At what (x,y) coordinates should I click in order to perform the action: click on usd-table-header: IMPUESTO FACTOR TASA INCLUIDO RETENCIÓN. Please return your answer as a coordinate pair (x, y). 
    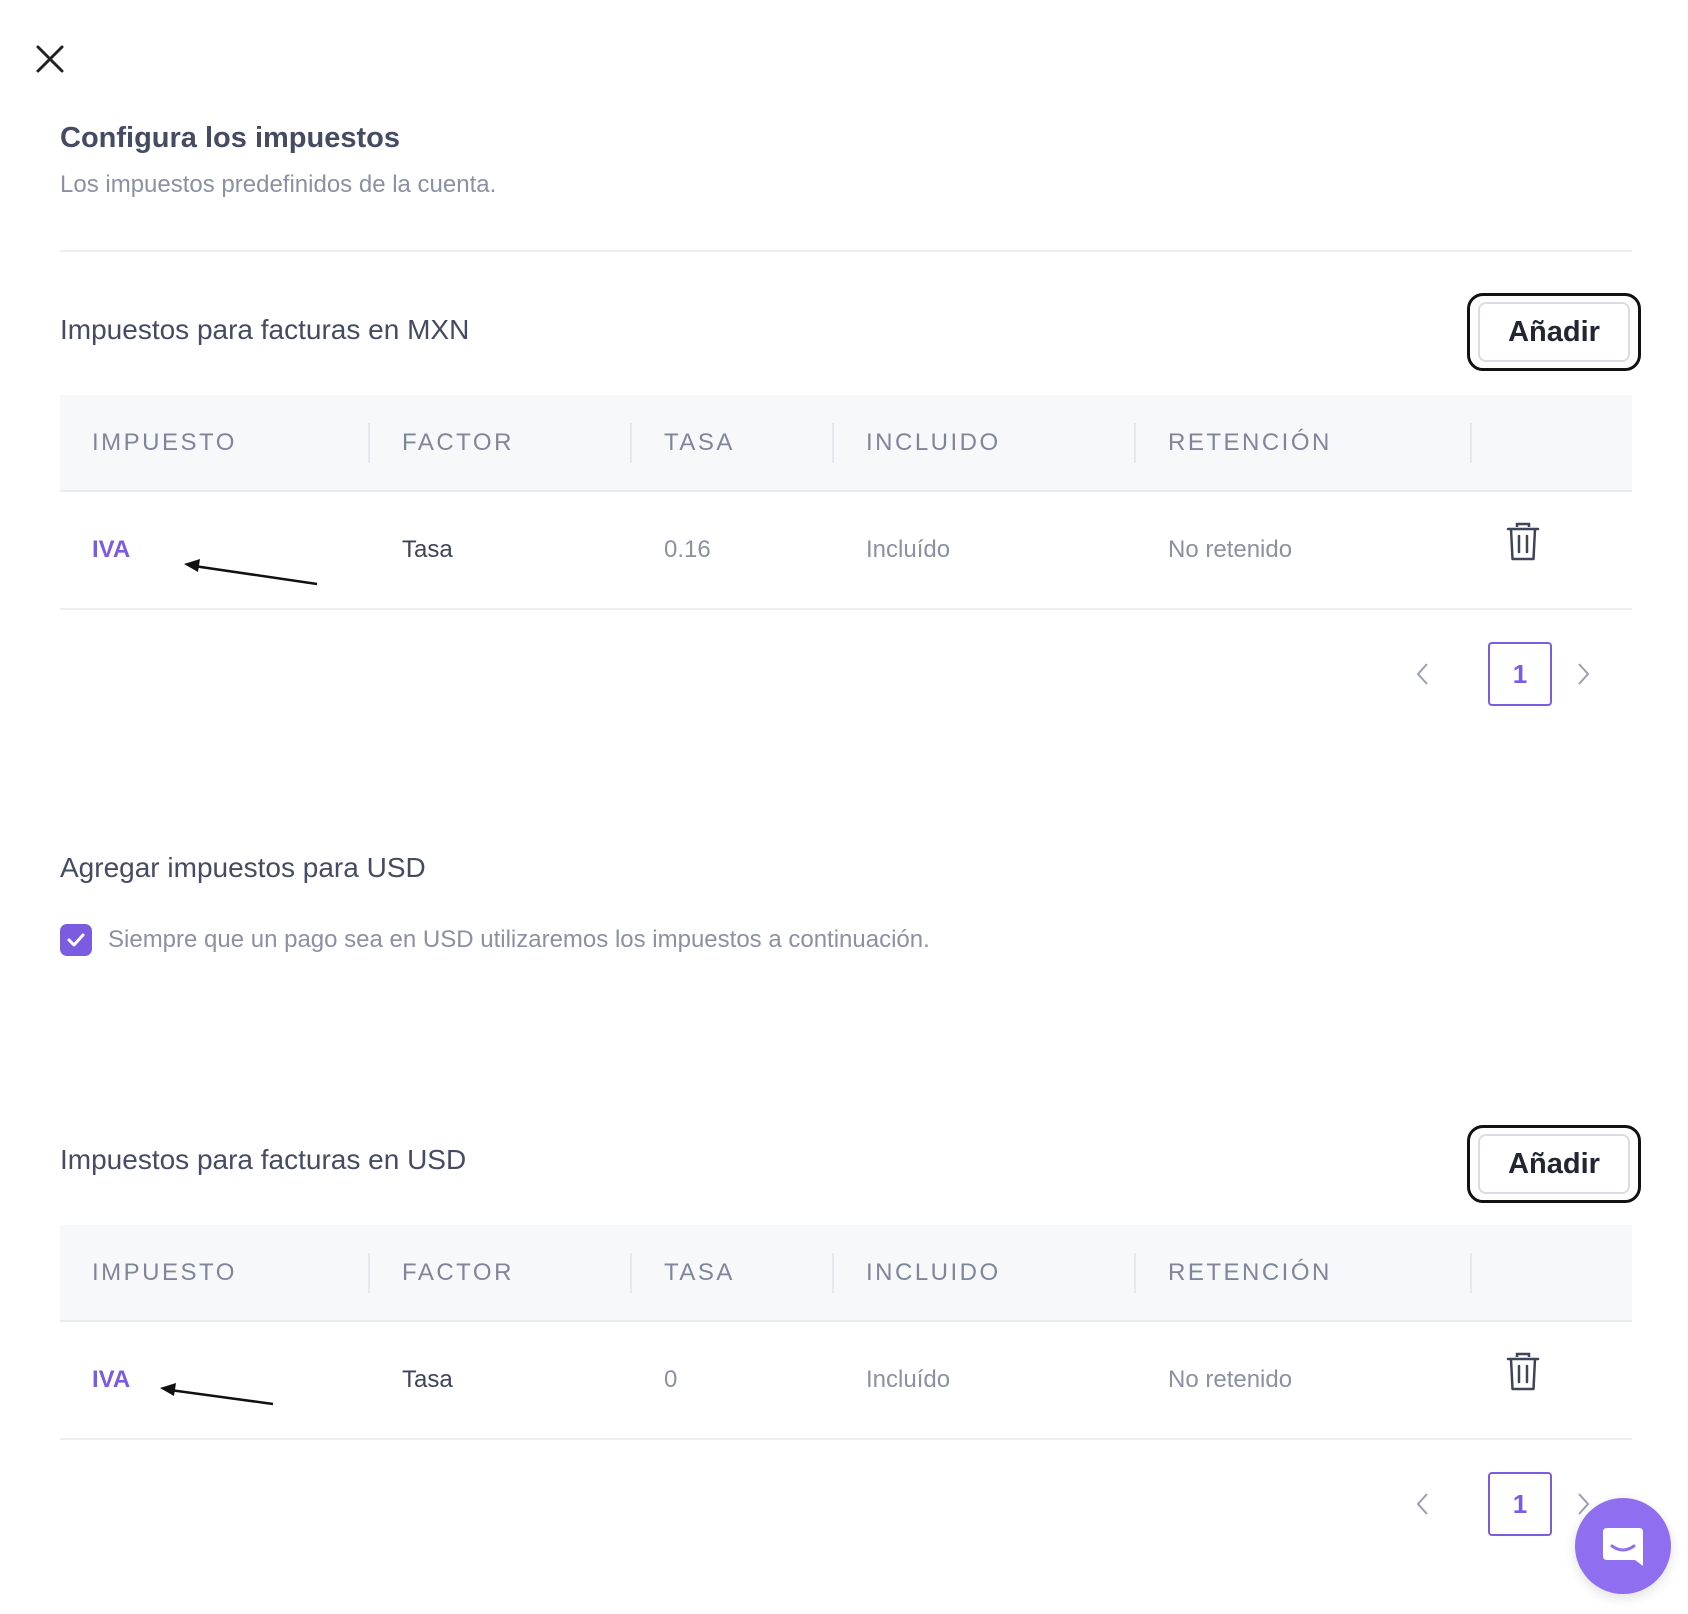
    Looking at the image, I should click on (846, 1273).